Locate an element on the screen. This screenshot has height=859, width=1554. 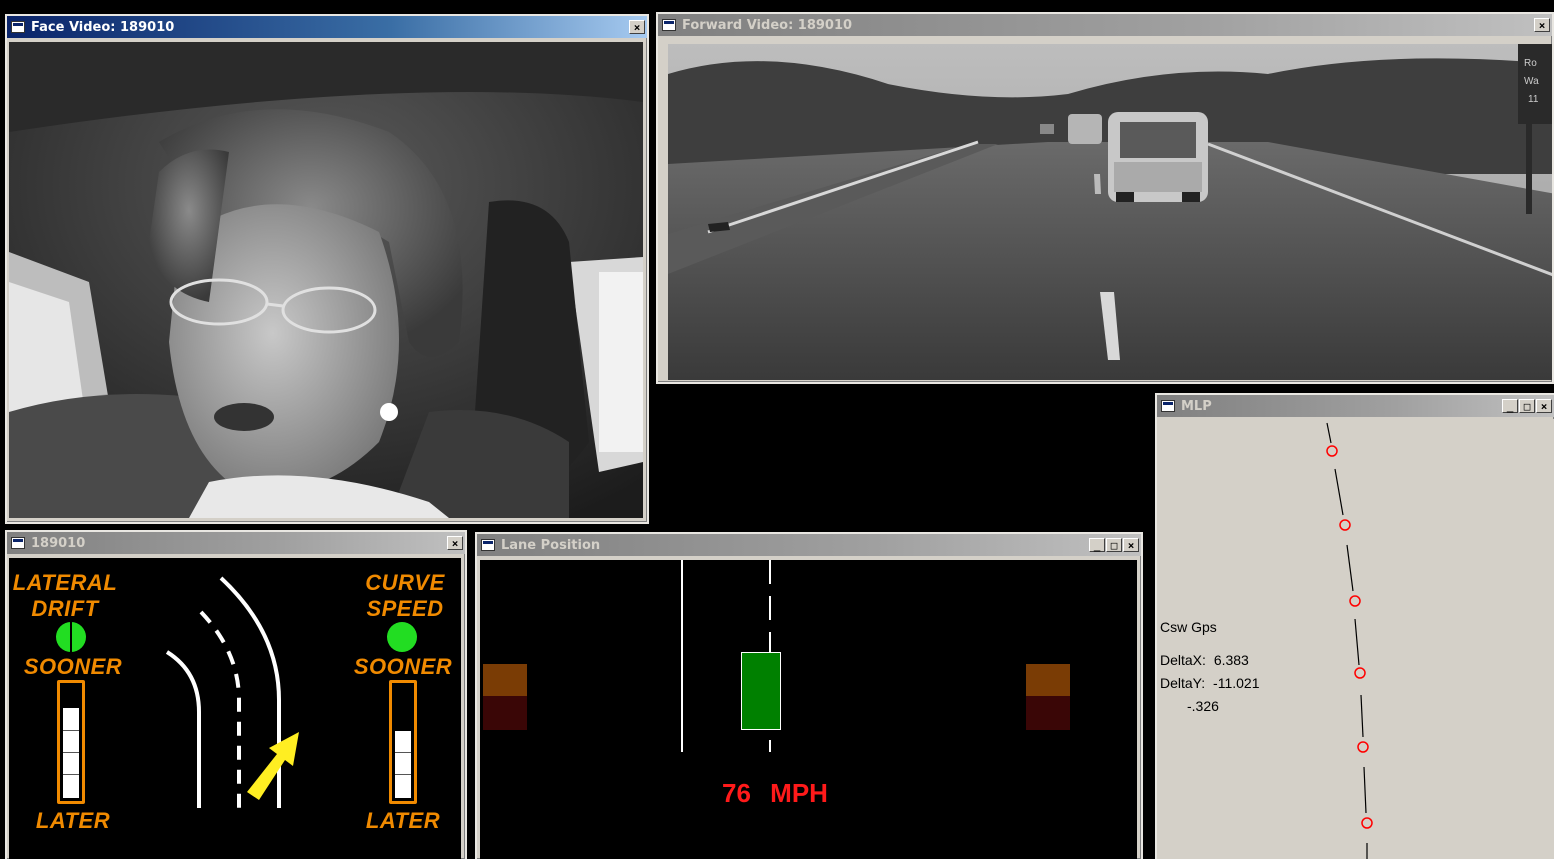
face-video-title: Face Video: 189010 is located at coordinates (103, 27).